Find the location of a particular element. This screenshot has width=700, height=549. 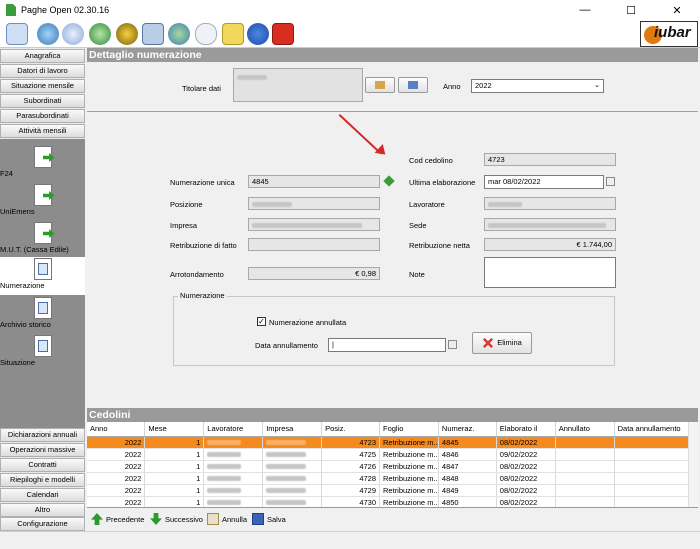

titolare-field is located at coordinates (298, 85).